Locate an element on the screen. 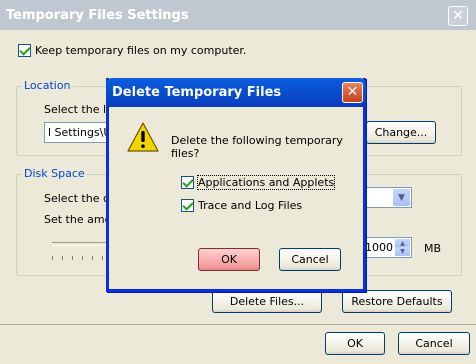 Image resolution: width=476 pixels, height=364 pixels. cancel-button: Cancel is located at coordinates (434, 343).